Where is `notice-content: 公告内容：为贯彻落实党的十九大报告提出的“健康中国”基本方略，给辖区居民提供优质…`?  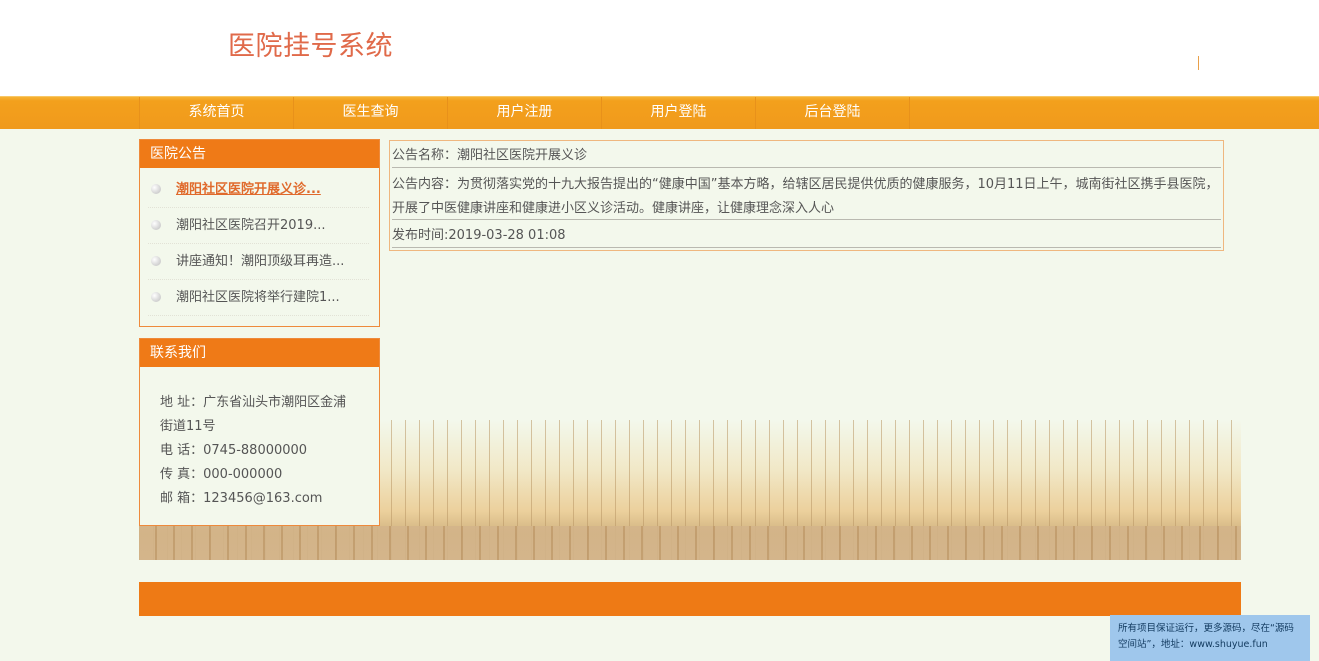 notice-content: 公告内容：为贯彻落实党的十九大报告提出的“健康中国”基本方略，给辖区居民提供优质… is located at coordinates (806, 196).